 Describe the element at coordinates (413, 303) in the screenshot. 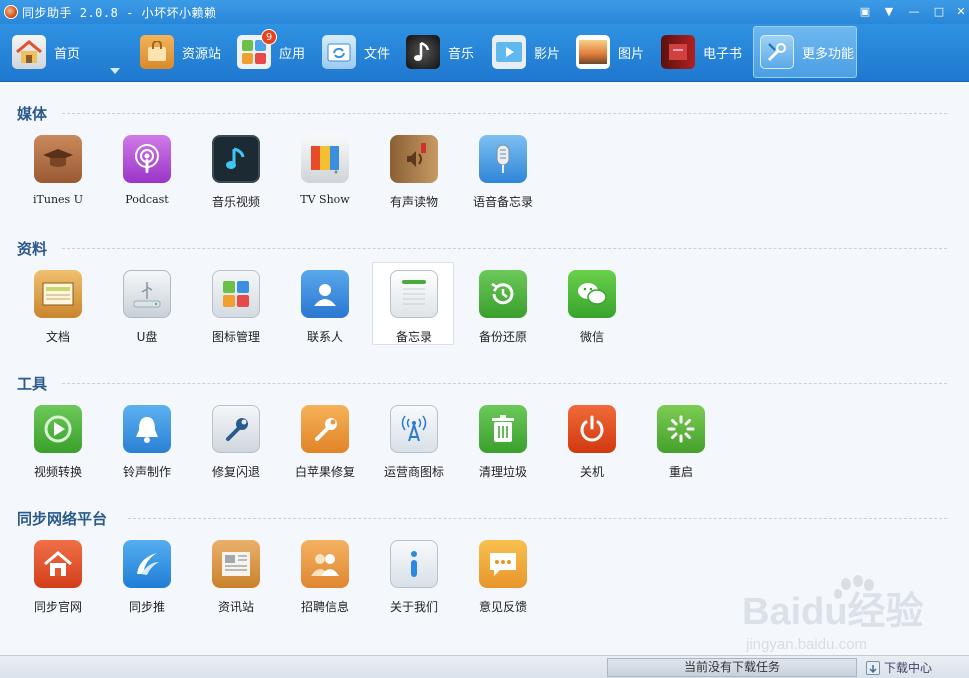

I see `tile-notes: 备忘录` at that location.